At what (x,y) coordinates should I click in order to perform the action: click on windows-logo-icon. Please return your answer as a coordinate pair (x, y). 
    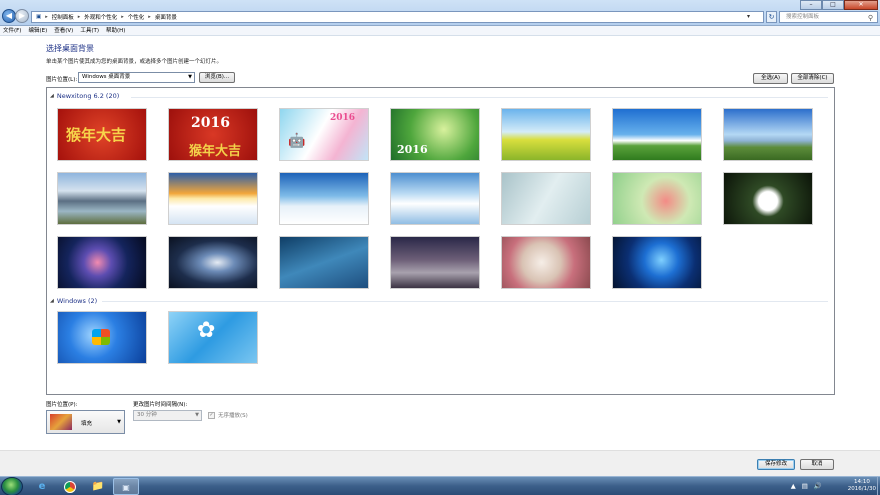
    Looking at the image, I should click on (101, 337).